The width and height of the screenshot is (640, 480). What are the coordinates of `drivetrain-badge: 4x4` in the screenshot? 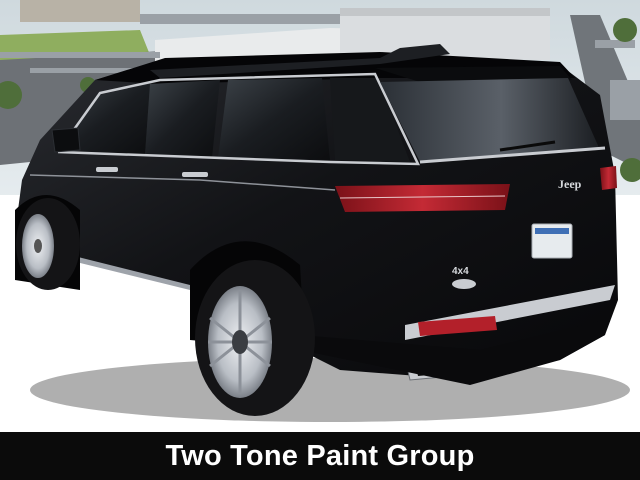 It's located at (460, 271).